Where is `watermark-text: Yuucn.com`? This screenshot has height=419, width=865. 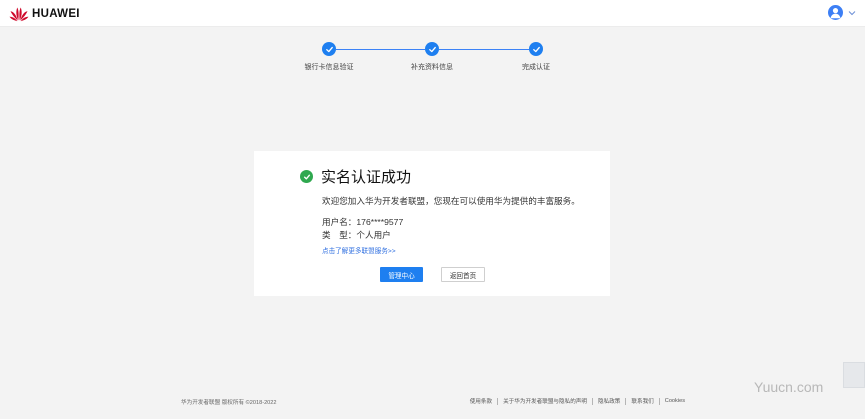
watermark-text: Yuucn.com is located at coordinates (789, 387).